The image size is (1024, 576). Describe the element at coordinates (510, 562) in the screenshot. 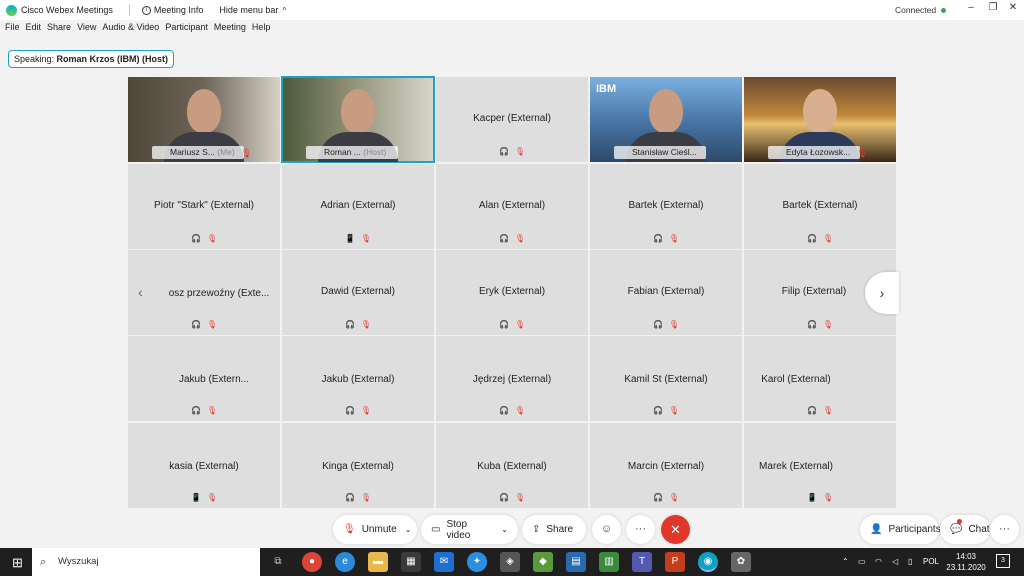

I see `virtualbox-icon: ◈` at that location.